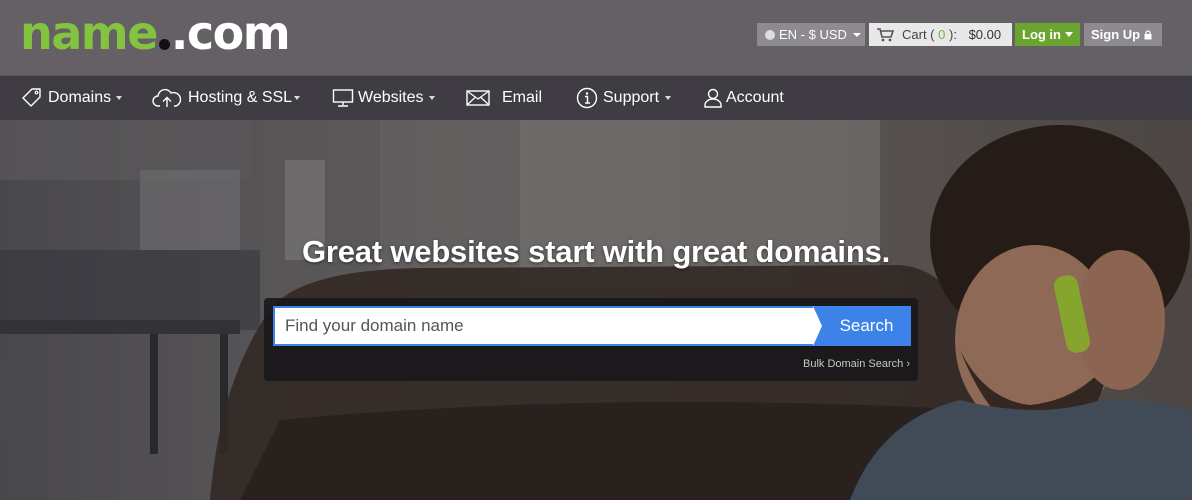  Describe the element at coordinates (343, 98) in the screenshot. I see `monitor-icon` at that location.